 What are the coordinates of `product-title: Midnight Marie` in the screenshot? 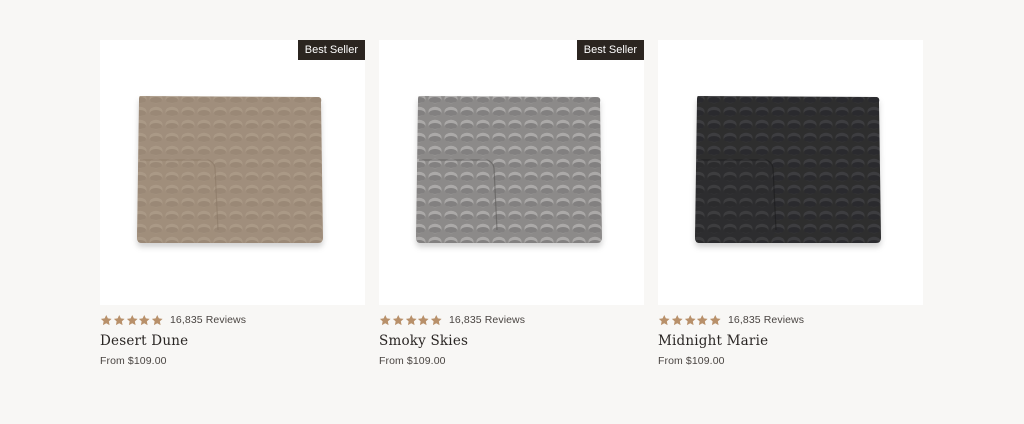 It's located at (790, 341).